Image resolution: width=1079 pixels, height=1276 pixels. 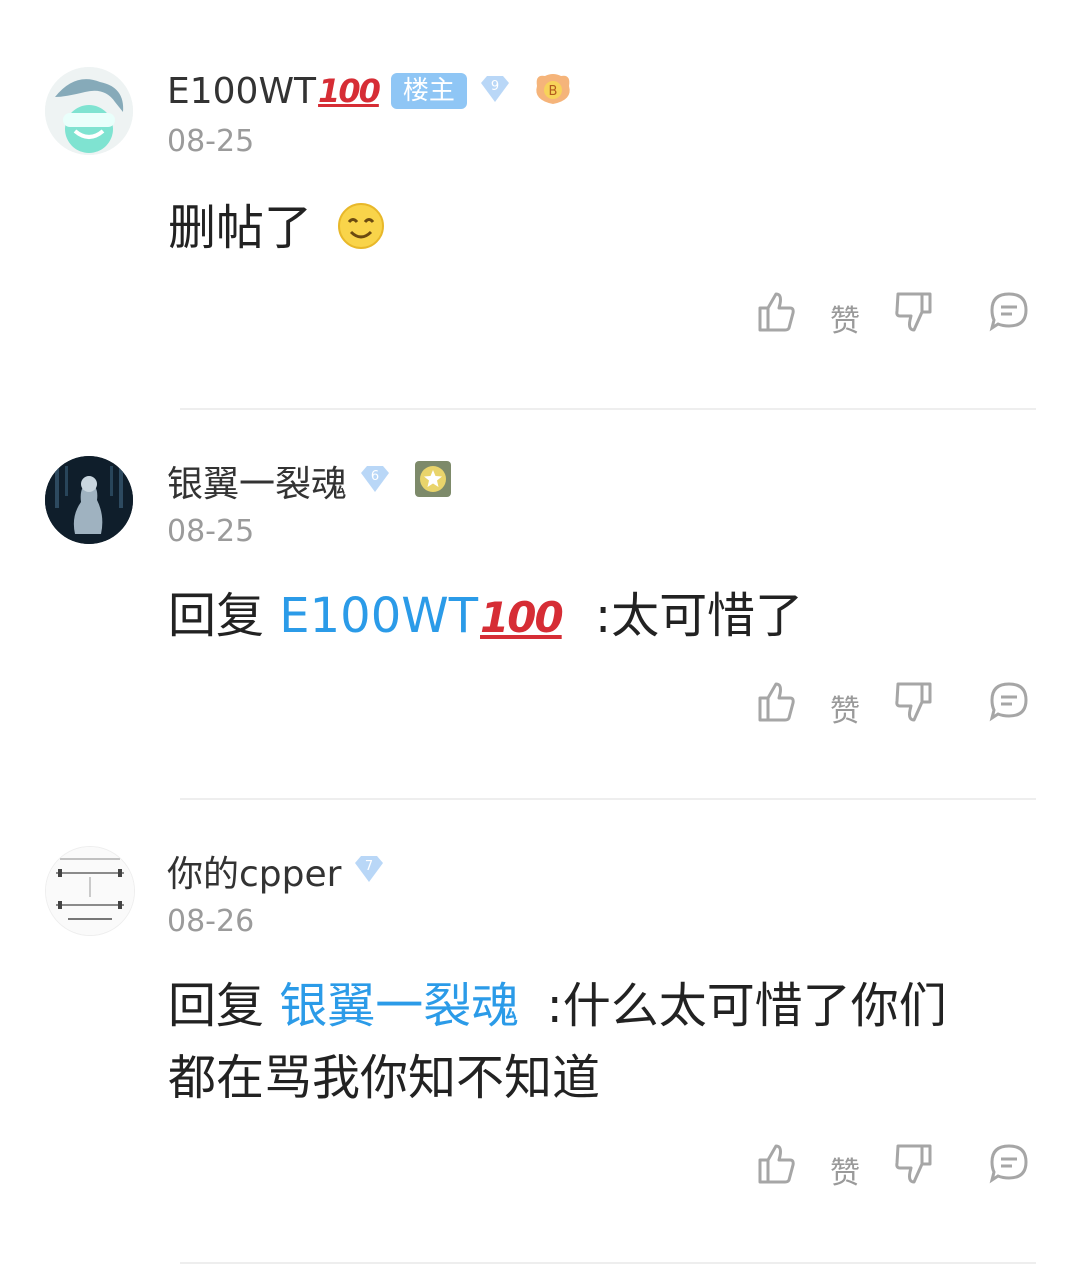 I want to click on medal-icon: B, so click(x=553, y=91).